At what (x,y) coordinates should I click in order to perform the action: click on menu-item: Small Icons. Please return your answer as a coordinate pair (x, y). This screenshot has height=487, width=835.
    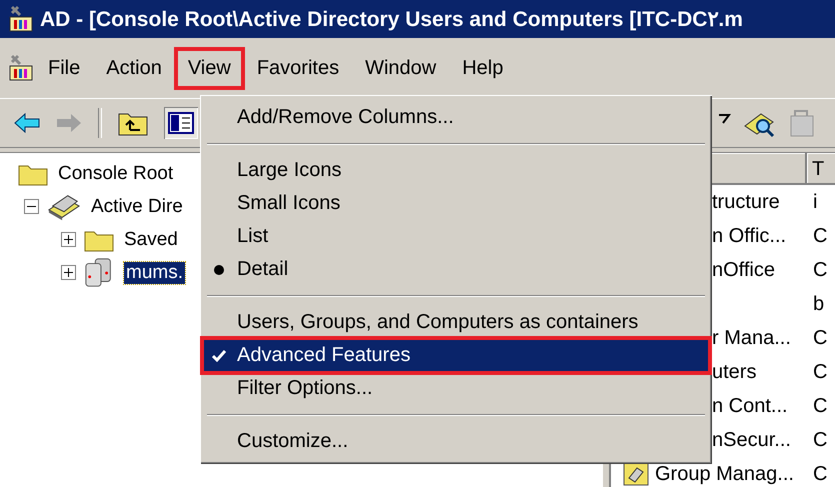
    Looking at the image, I should click on (456, 203).